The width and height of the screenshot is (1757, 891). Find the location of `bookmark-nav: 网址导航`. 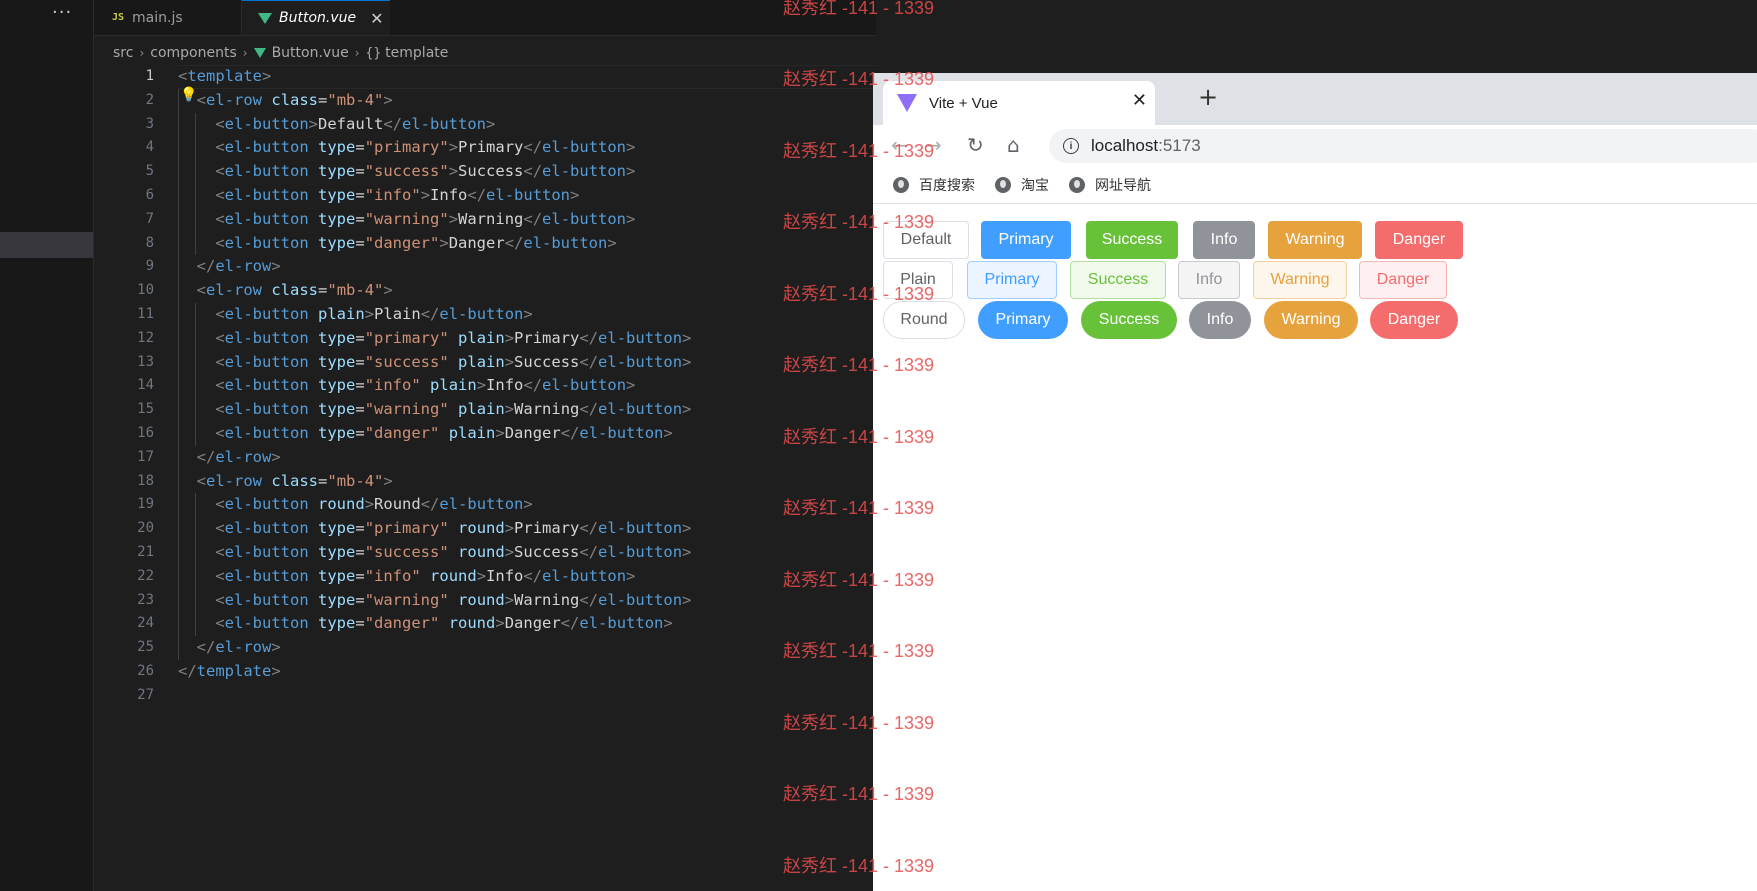

bookmark-nav: 网址导航 is located at coordinates (1110, 185).